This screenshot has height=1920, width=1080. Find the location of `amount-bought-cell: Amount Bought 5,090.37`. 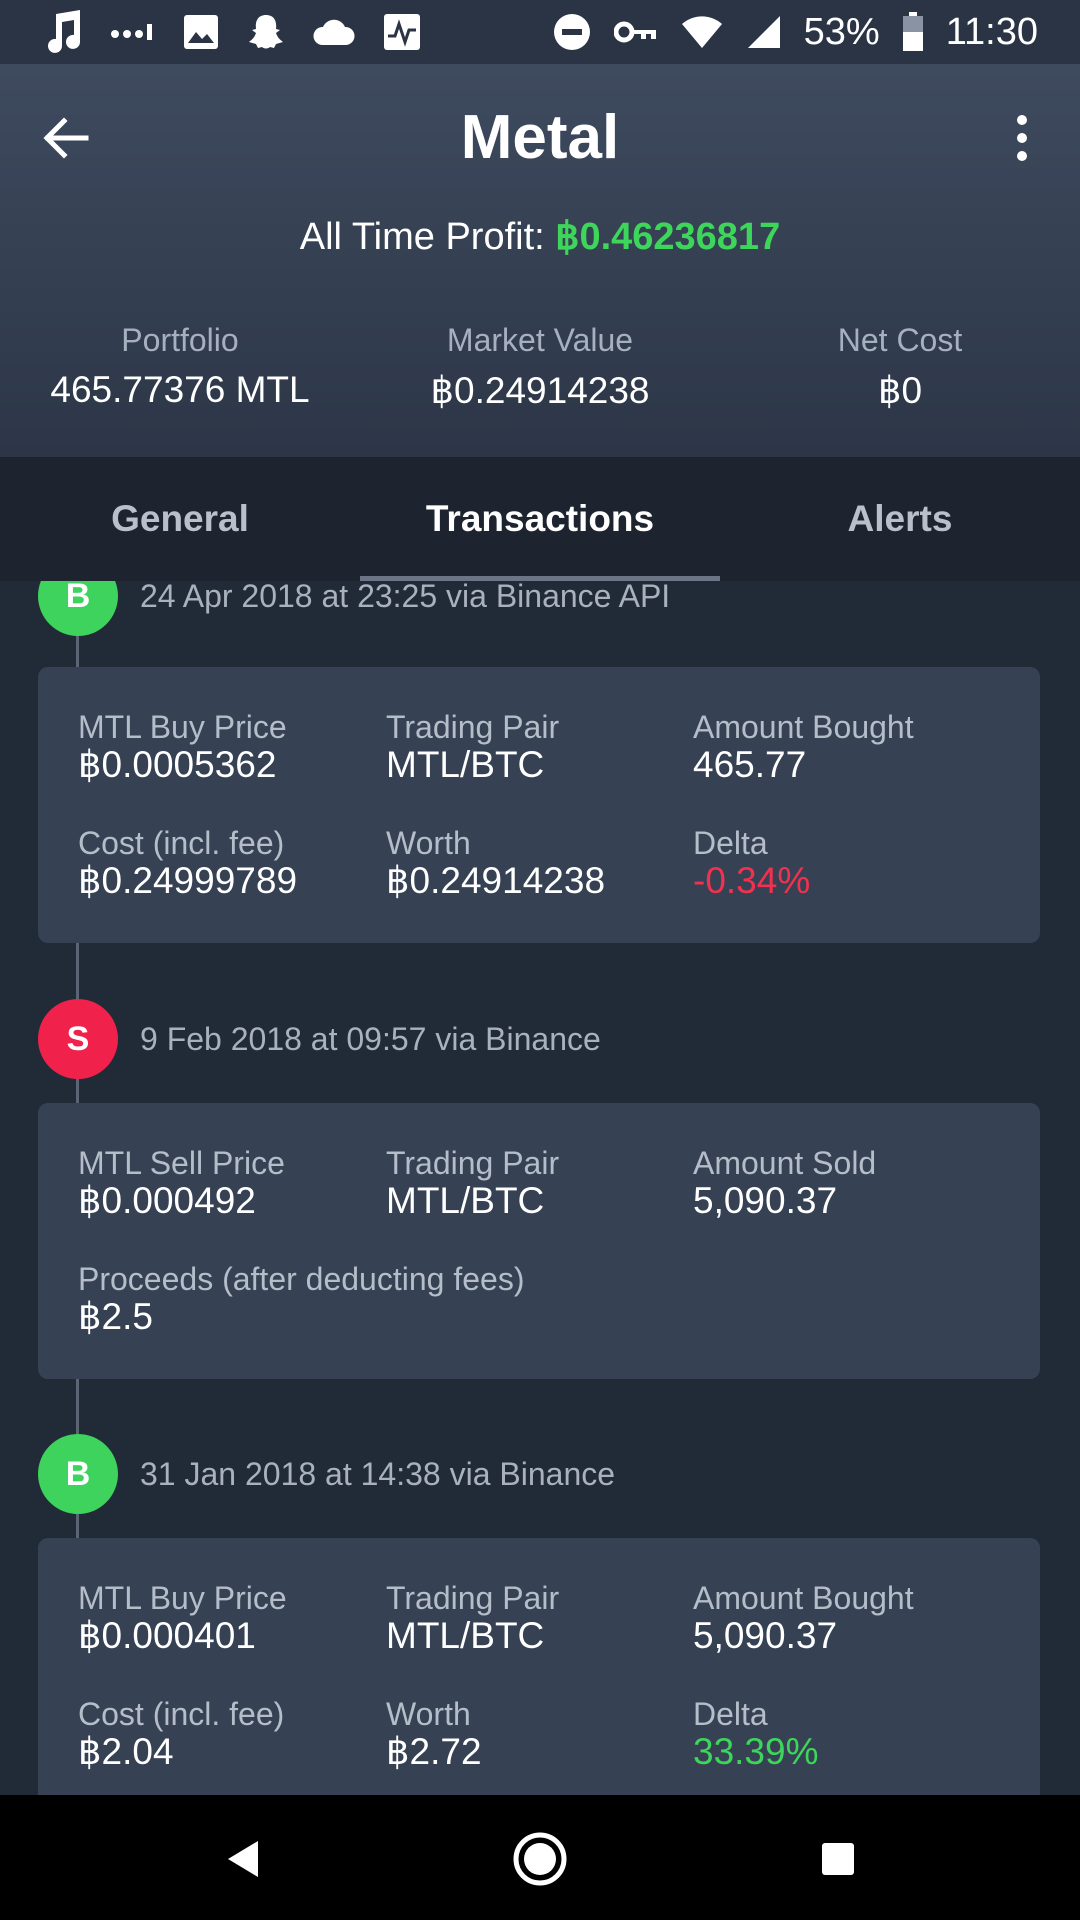

amount-bought-cell: Amount Bought 5,090.37 is located at coordinates (803, 1618).